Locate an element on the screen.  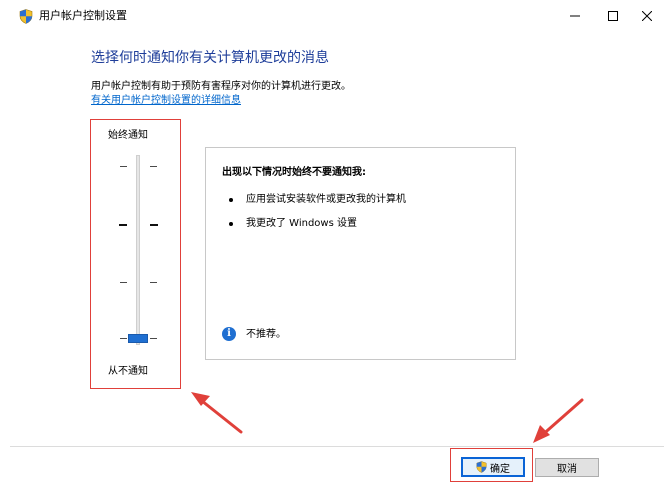
minimize-icon is located at coordinates (575, 16).